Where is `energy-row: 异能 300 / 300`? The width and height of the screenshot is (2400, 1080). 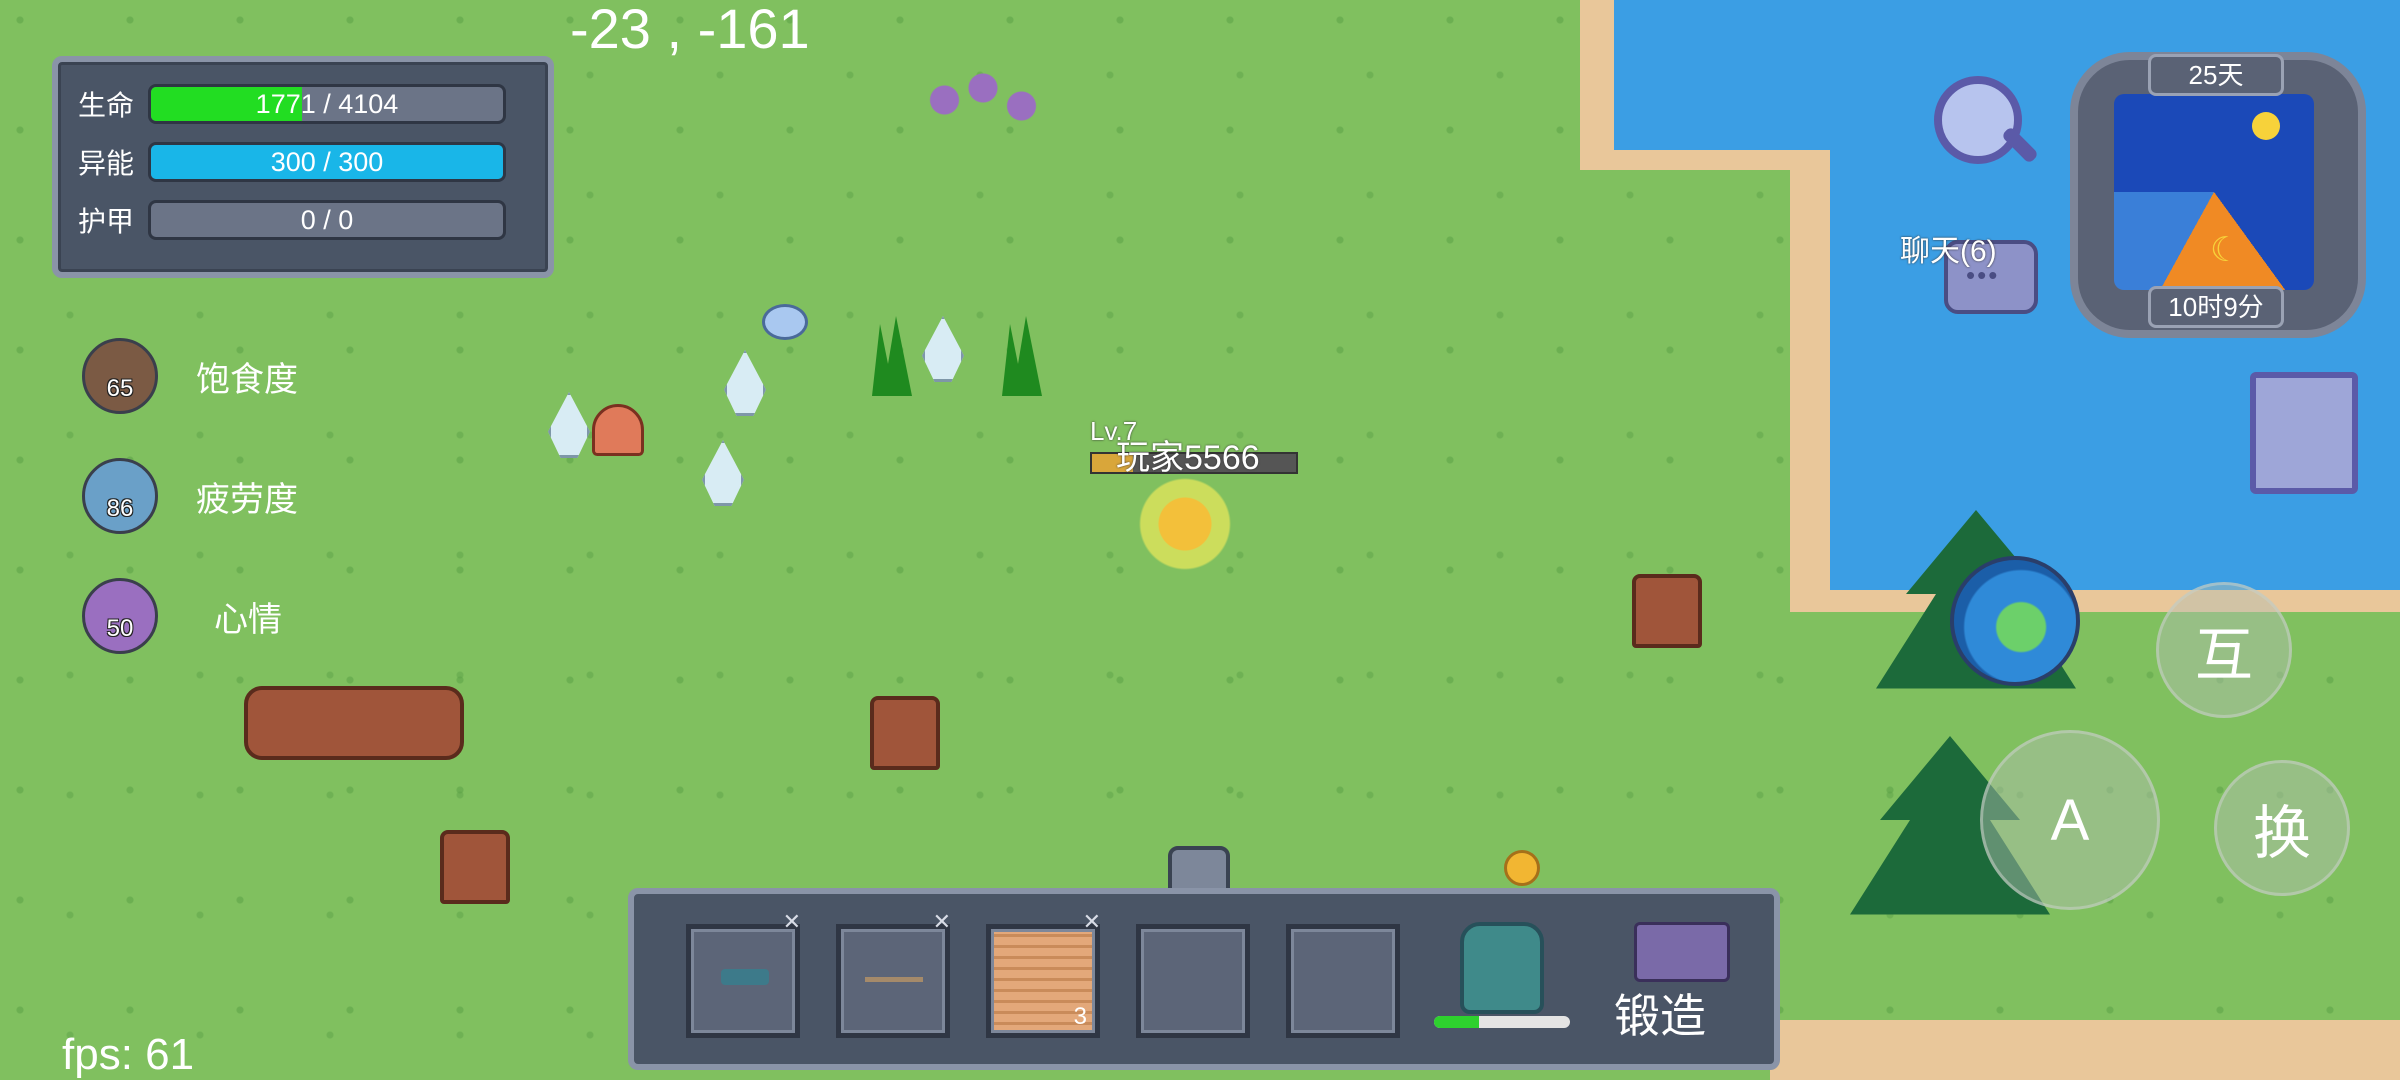 energy-row: 异能 300 / 300 is located at coordinates (292, 162).